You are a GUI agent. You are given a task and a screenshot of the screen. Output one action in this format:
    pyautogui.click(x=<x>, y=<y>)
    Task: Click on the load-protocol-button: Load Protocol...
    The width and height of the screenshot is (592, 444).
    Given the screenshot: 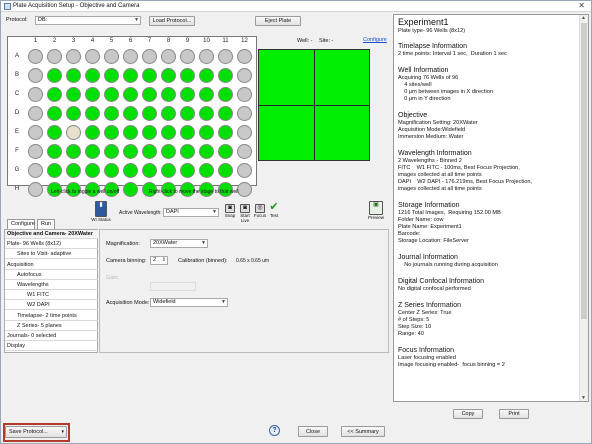 What is the action you would take?
    pyautogui.click(x=172, y=21)
    